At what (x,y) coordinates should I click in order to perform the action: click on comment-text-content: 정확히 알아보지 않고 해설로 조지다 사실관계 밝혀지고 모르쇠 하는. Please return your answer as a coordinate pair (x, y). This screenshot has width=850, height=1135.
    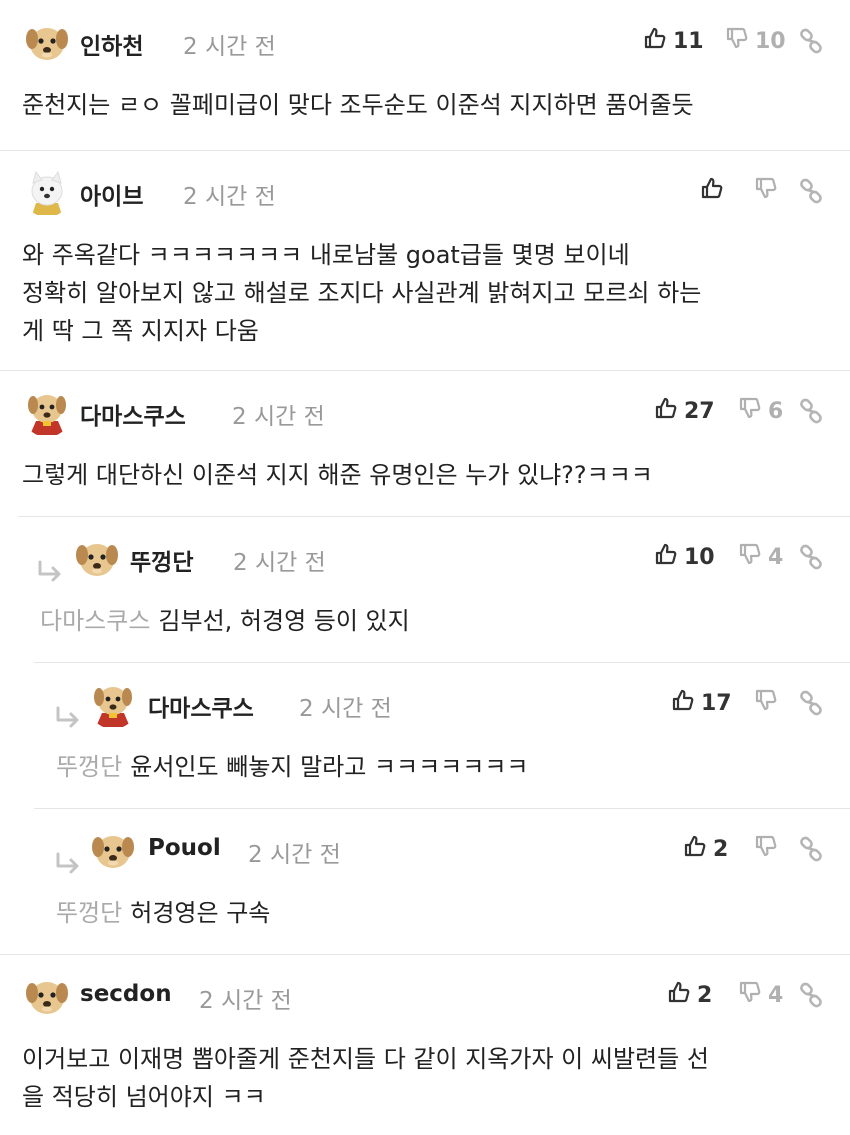
    Looking at the image, I should click on (362, 293).